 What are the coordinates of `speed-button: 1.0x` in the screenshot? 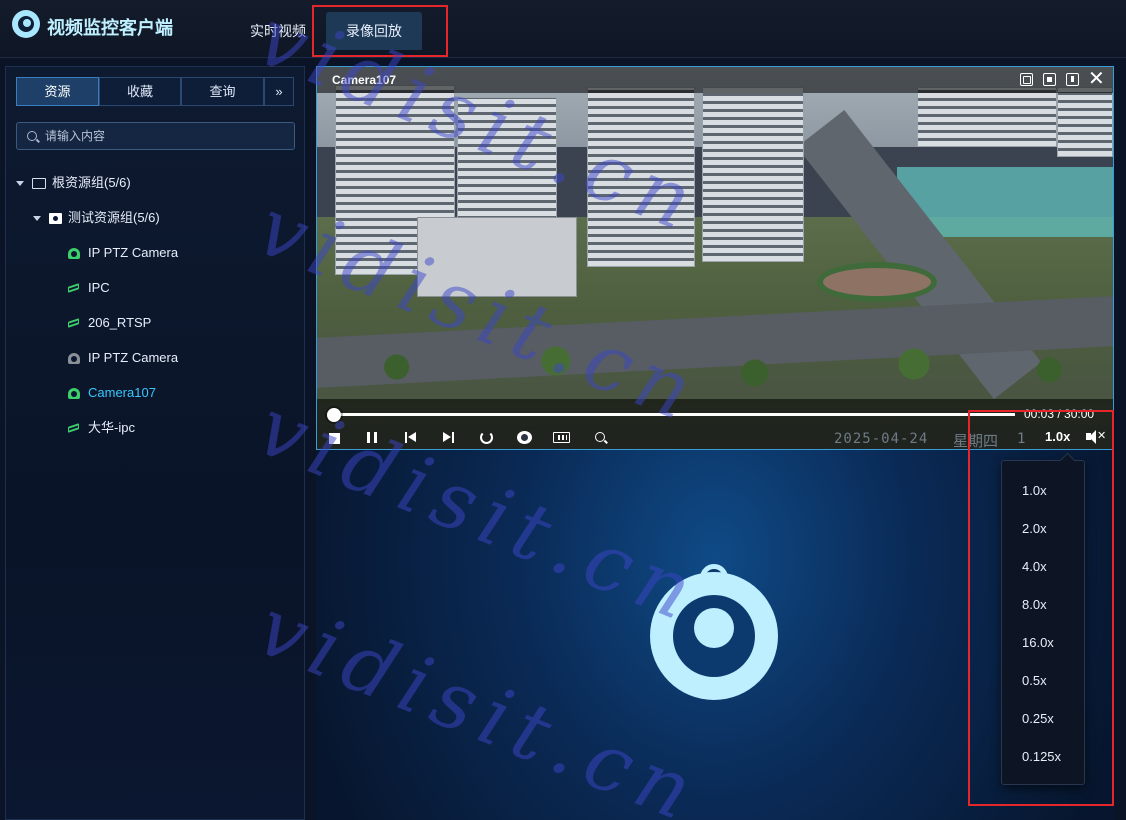 It's located at (1057, 436).